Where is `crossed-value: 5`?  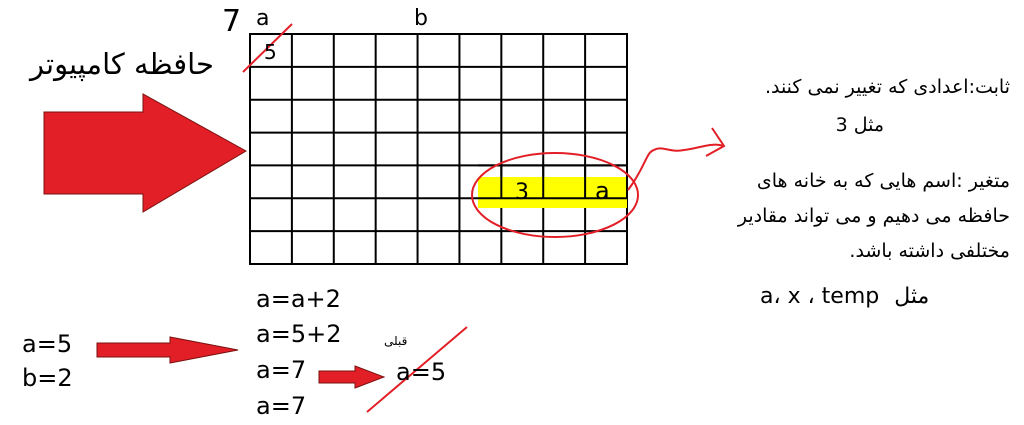 crossed-value: 5 is located at coordinates (270, 52).